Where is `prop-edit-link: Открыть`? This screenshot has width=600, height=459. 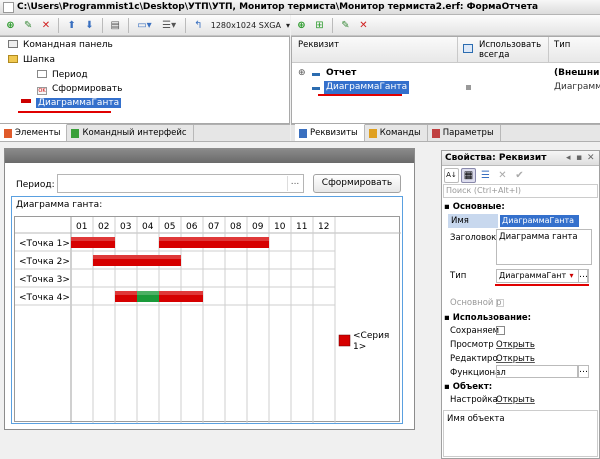
prop-edit-link: Открыть is located at coordinates (515, 359).